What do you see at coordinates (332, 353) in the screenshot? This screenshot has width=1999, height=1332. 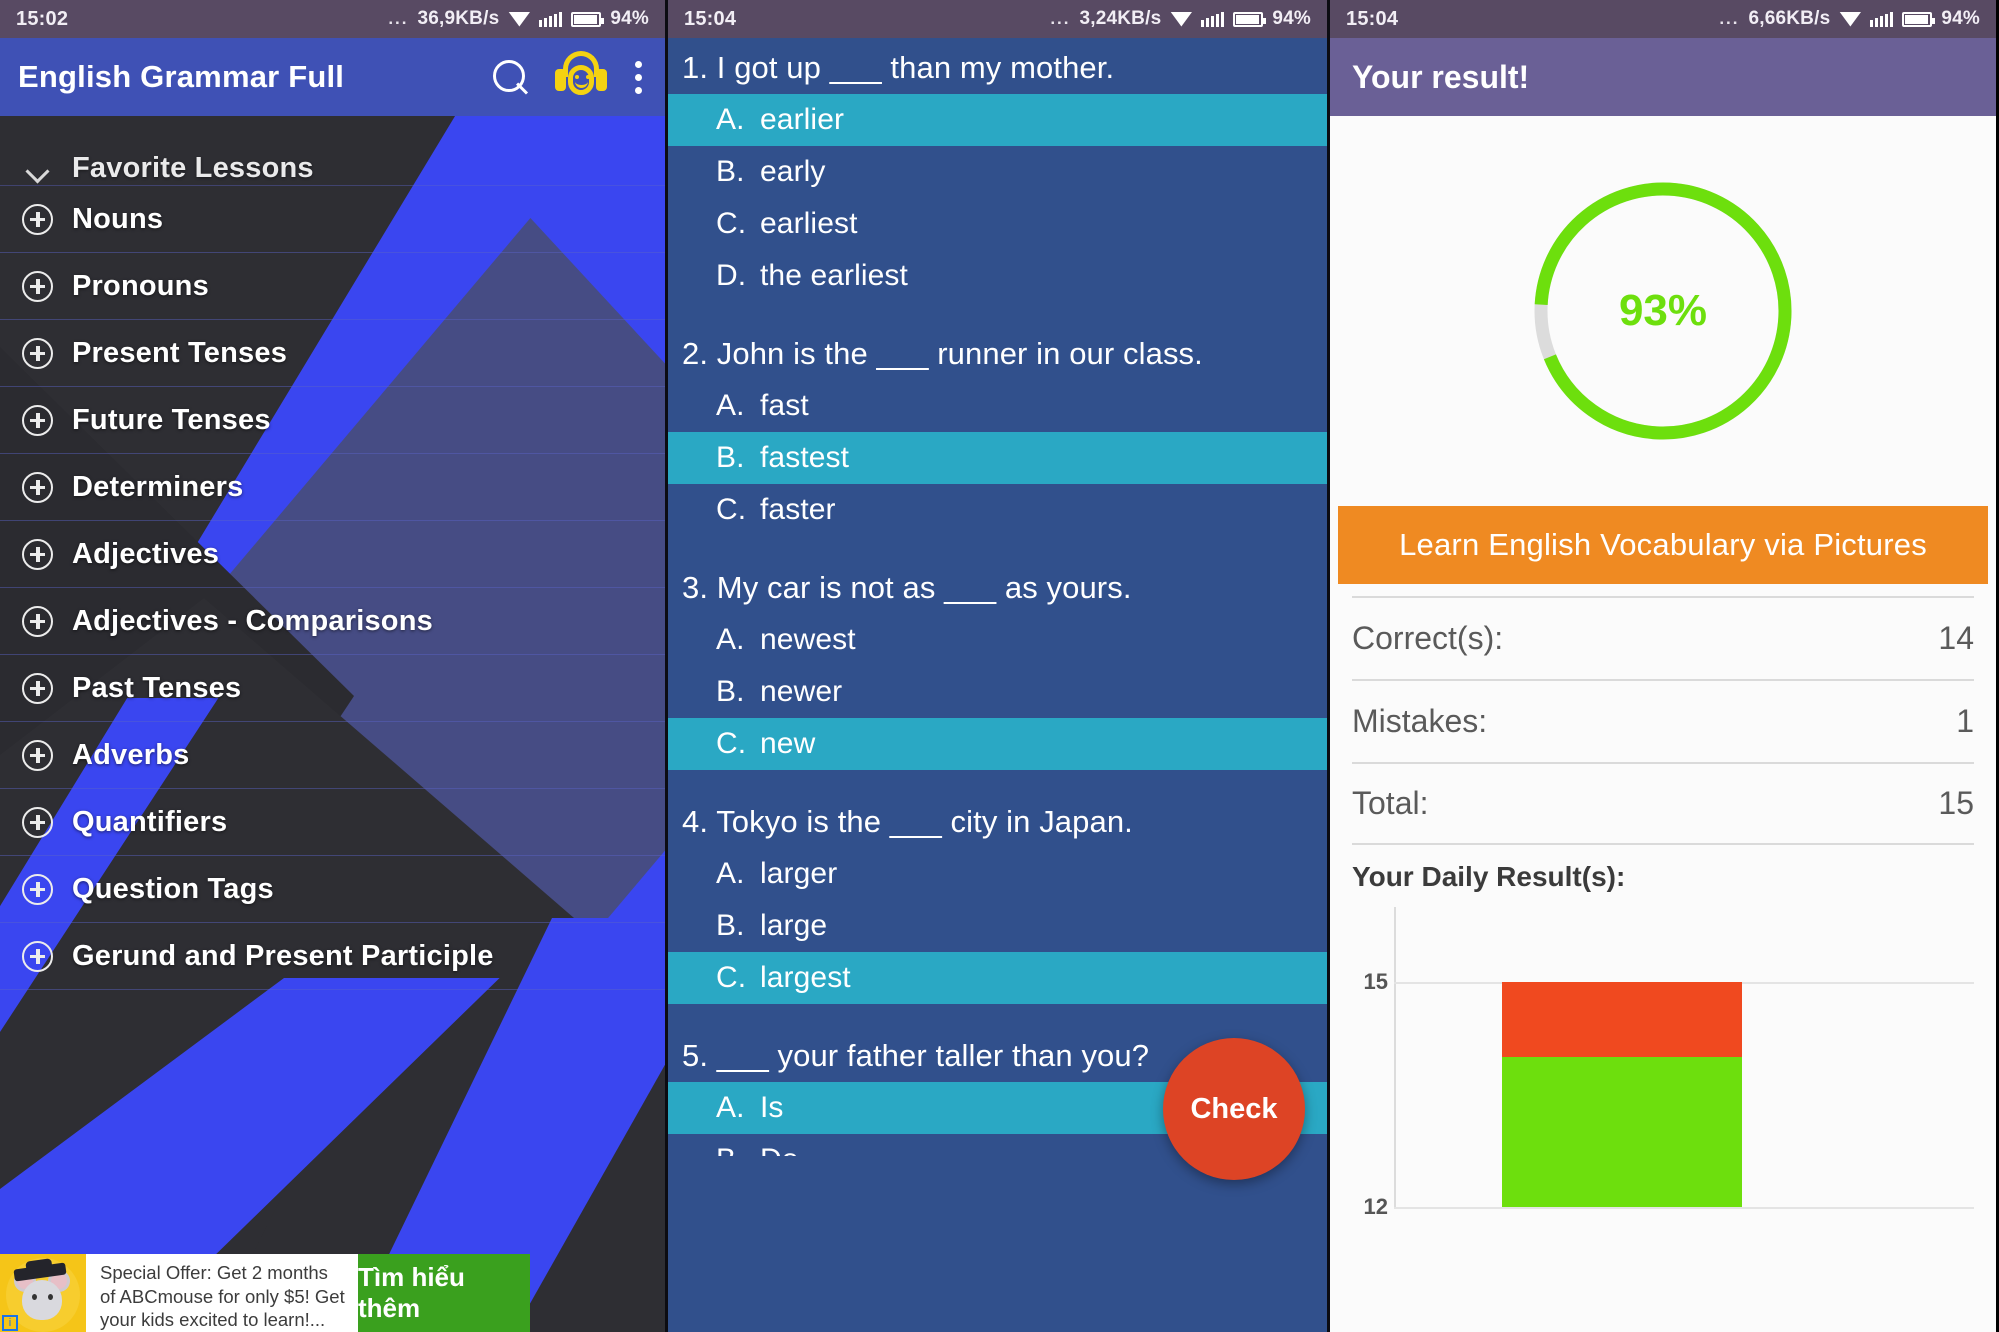 I see `sidebar-item-present-tenses: Present Tenses` at bounding box center [332, 353].